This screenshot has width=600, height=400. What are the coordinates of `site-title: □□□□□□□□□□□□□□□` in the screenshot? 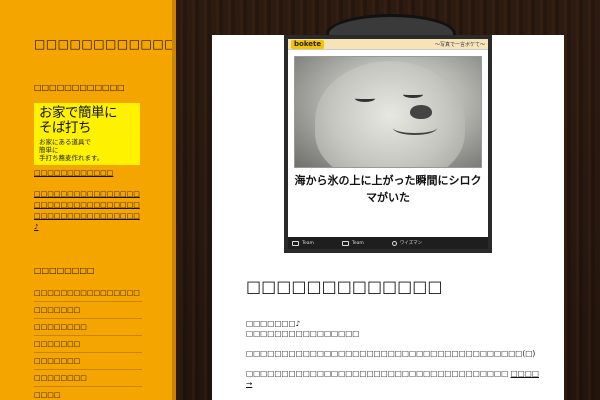 It's located at (103, 44).